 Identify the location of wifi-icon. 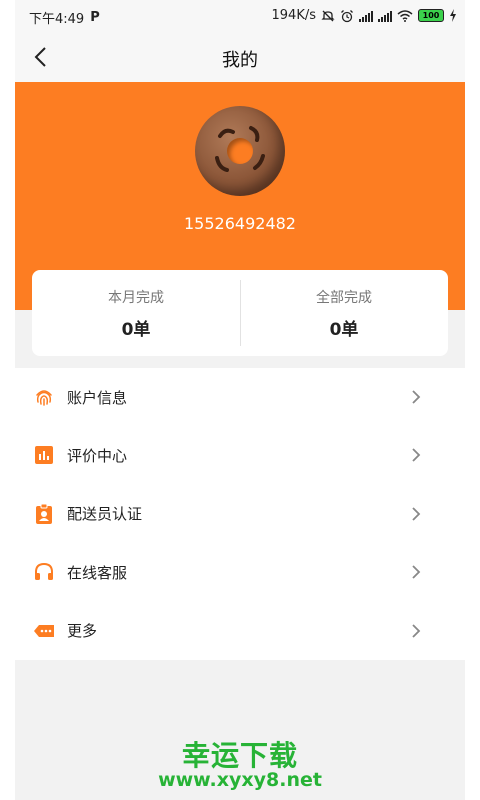
(405, 15).